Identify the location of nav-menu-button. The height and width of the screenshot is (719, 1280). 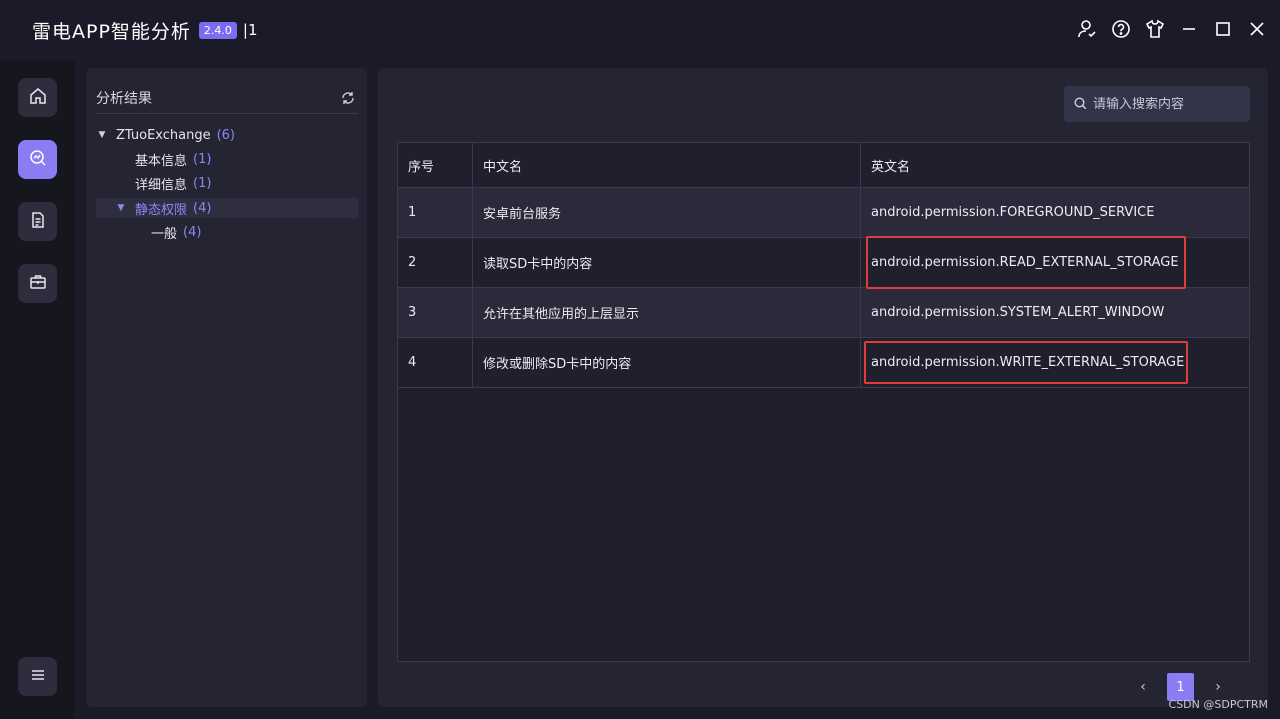
(37, 676).